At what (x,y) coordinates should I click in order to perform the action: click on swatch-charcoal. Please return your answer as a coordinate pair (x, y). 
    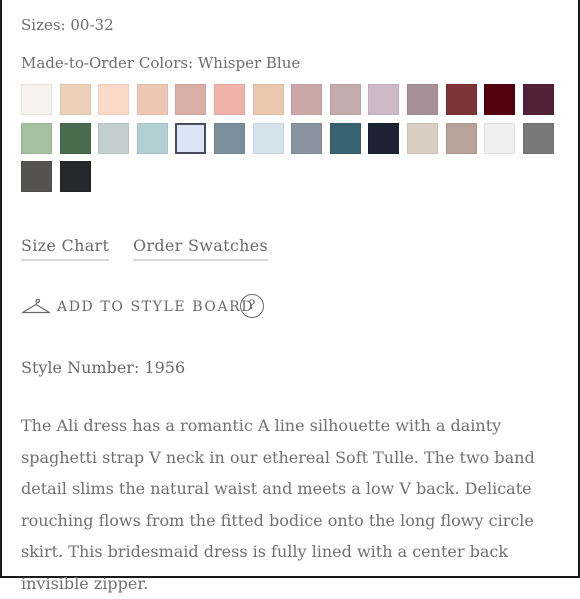
    Looking at the image, I should click on (36, 176).